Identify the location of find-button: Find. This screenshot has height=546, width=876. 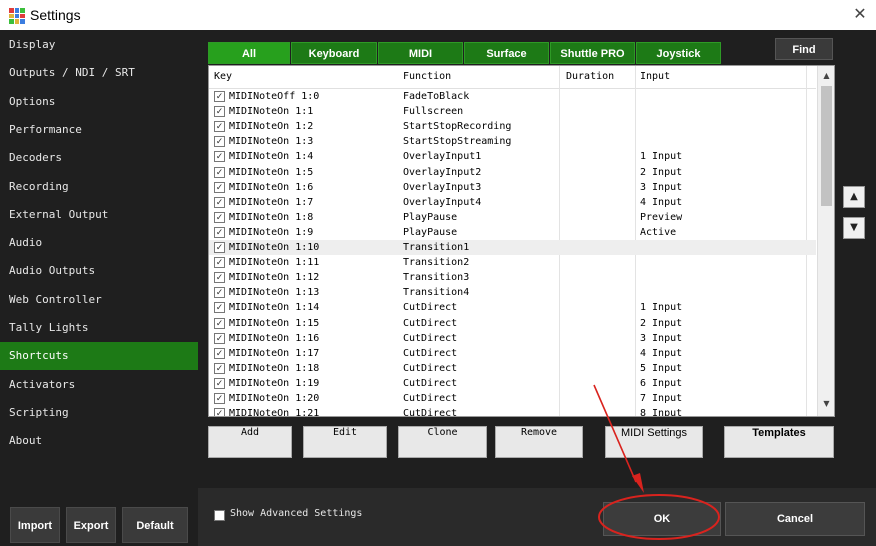
(804, 49).